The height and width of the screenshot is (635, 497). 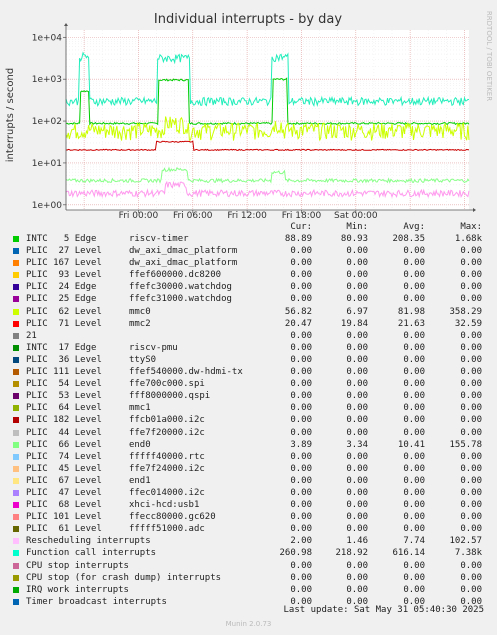 What do you see at coordinates (250, 336) in the screenshot?
I see `legend-row: 21 0.00 0.00 0.00 0.00` at bounding box center [250, 336].